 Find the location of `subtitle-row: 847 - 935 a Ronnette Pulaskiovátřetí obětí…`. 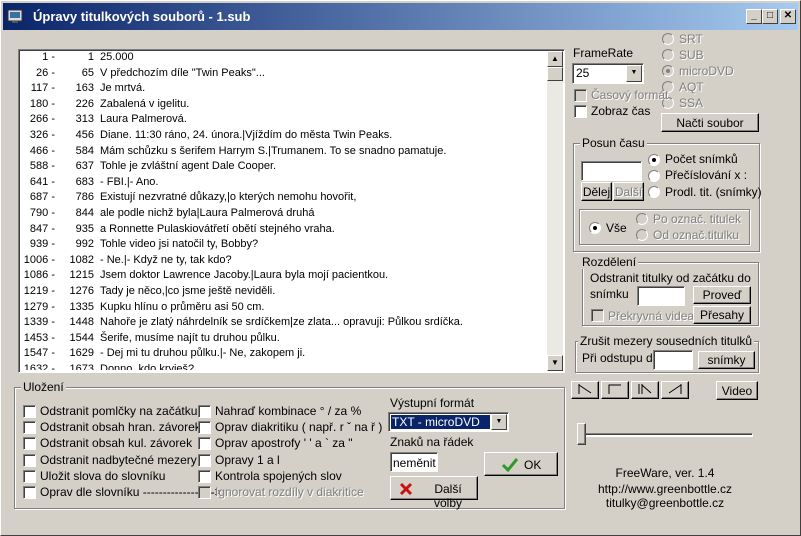

subtitle-row: 847 - 935 a Ronnette Pulaskiovátřetí obětí… is located at coordinates (284, 230).